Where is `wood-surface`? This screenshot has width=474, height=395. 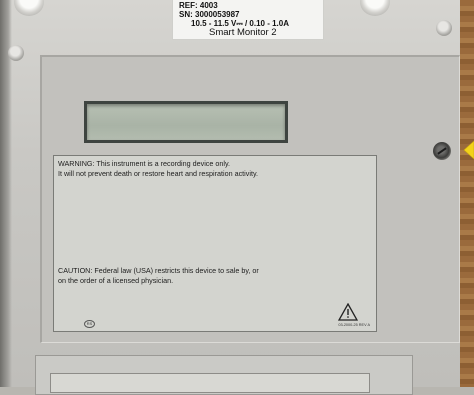 wood-surface is located at coordinates (467, 193).